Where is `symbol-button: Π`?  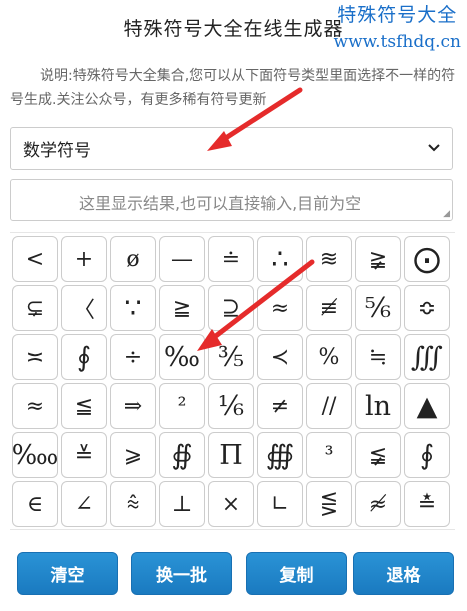 symbol-button: Π is located at coordinates (231, 455).